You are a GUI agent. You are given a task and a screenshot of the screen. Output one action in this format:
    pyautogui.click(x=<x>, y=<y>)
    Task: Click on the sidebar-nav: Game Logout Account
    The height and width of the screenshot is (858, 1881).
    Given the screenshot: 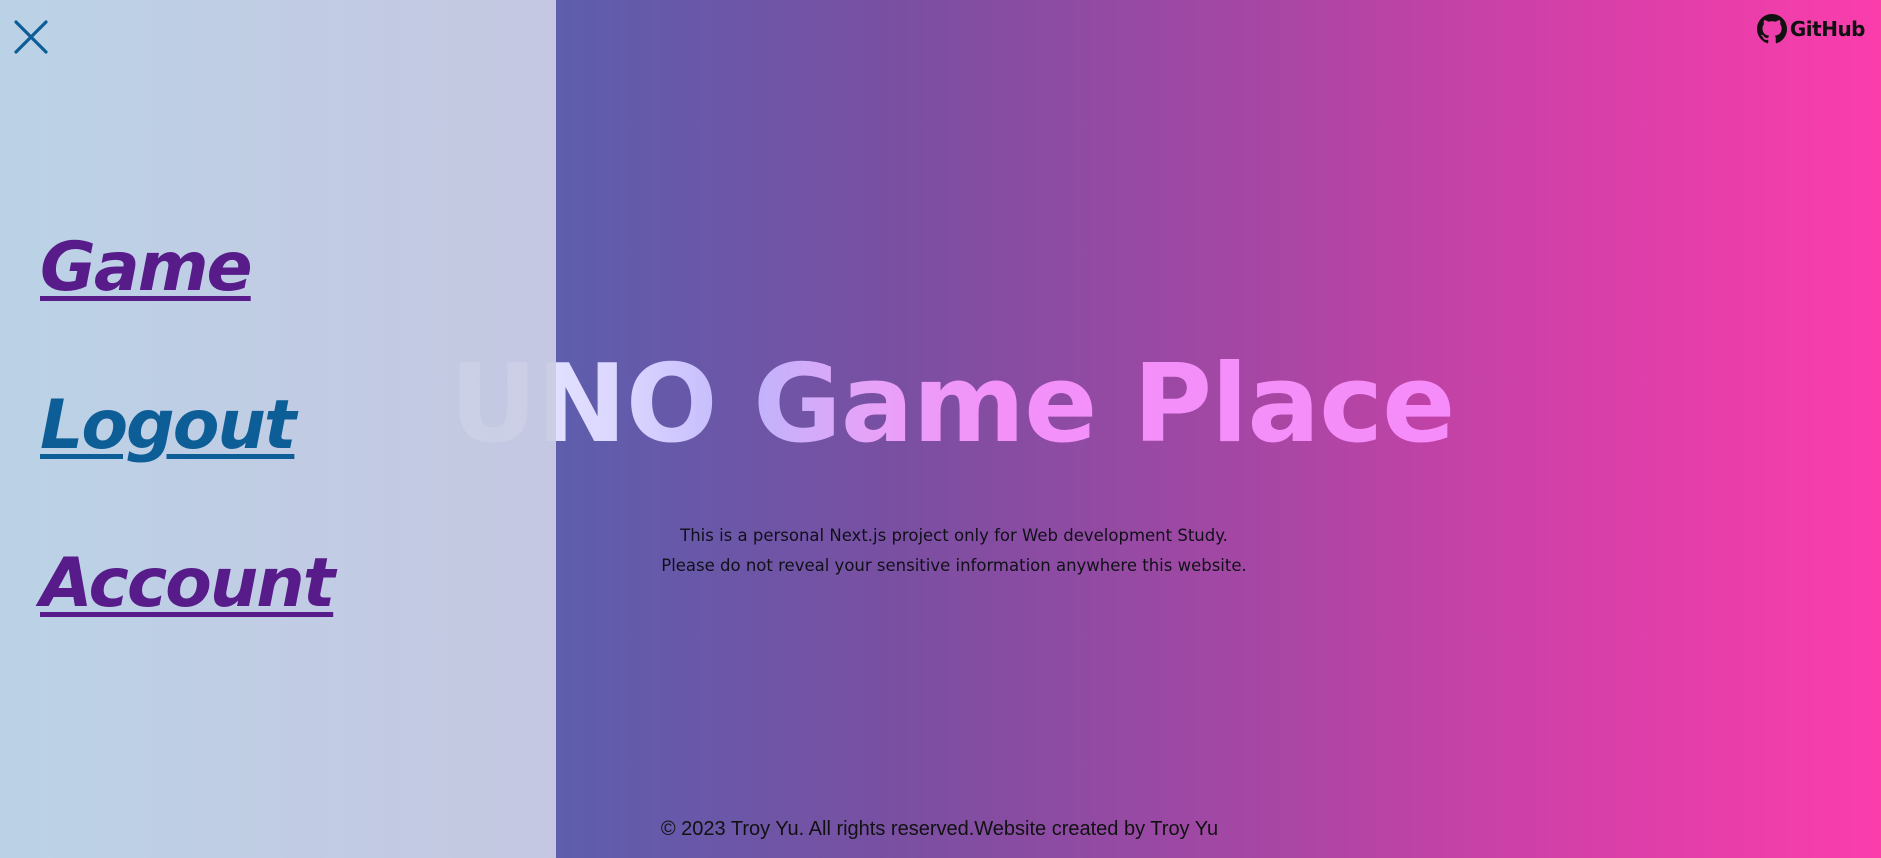 What is the action you would take?
    pyautogui.click(x=187, y=465)
    